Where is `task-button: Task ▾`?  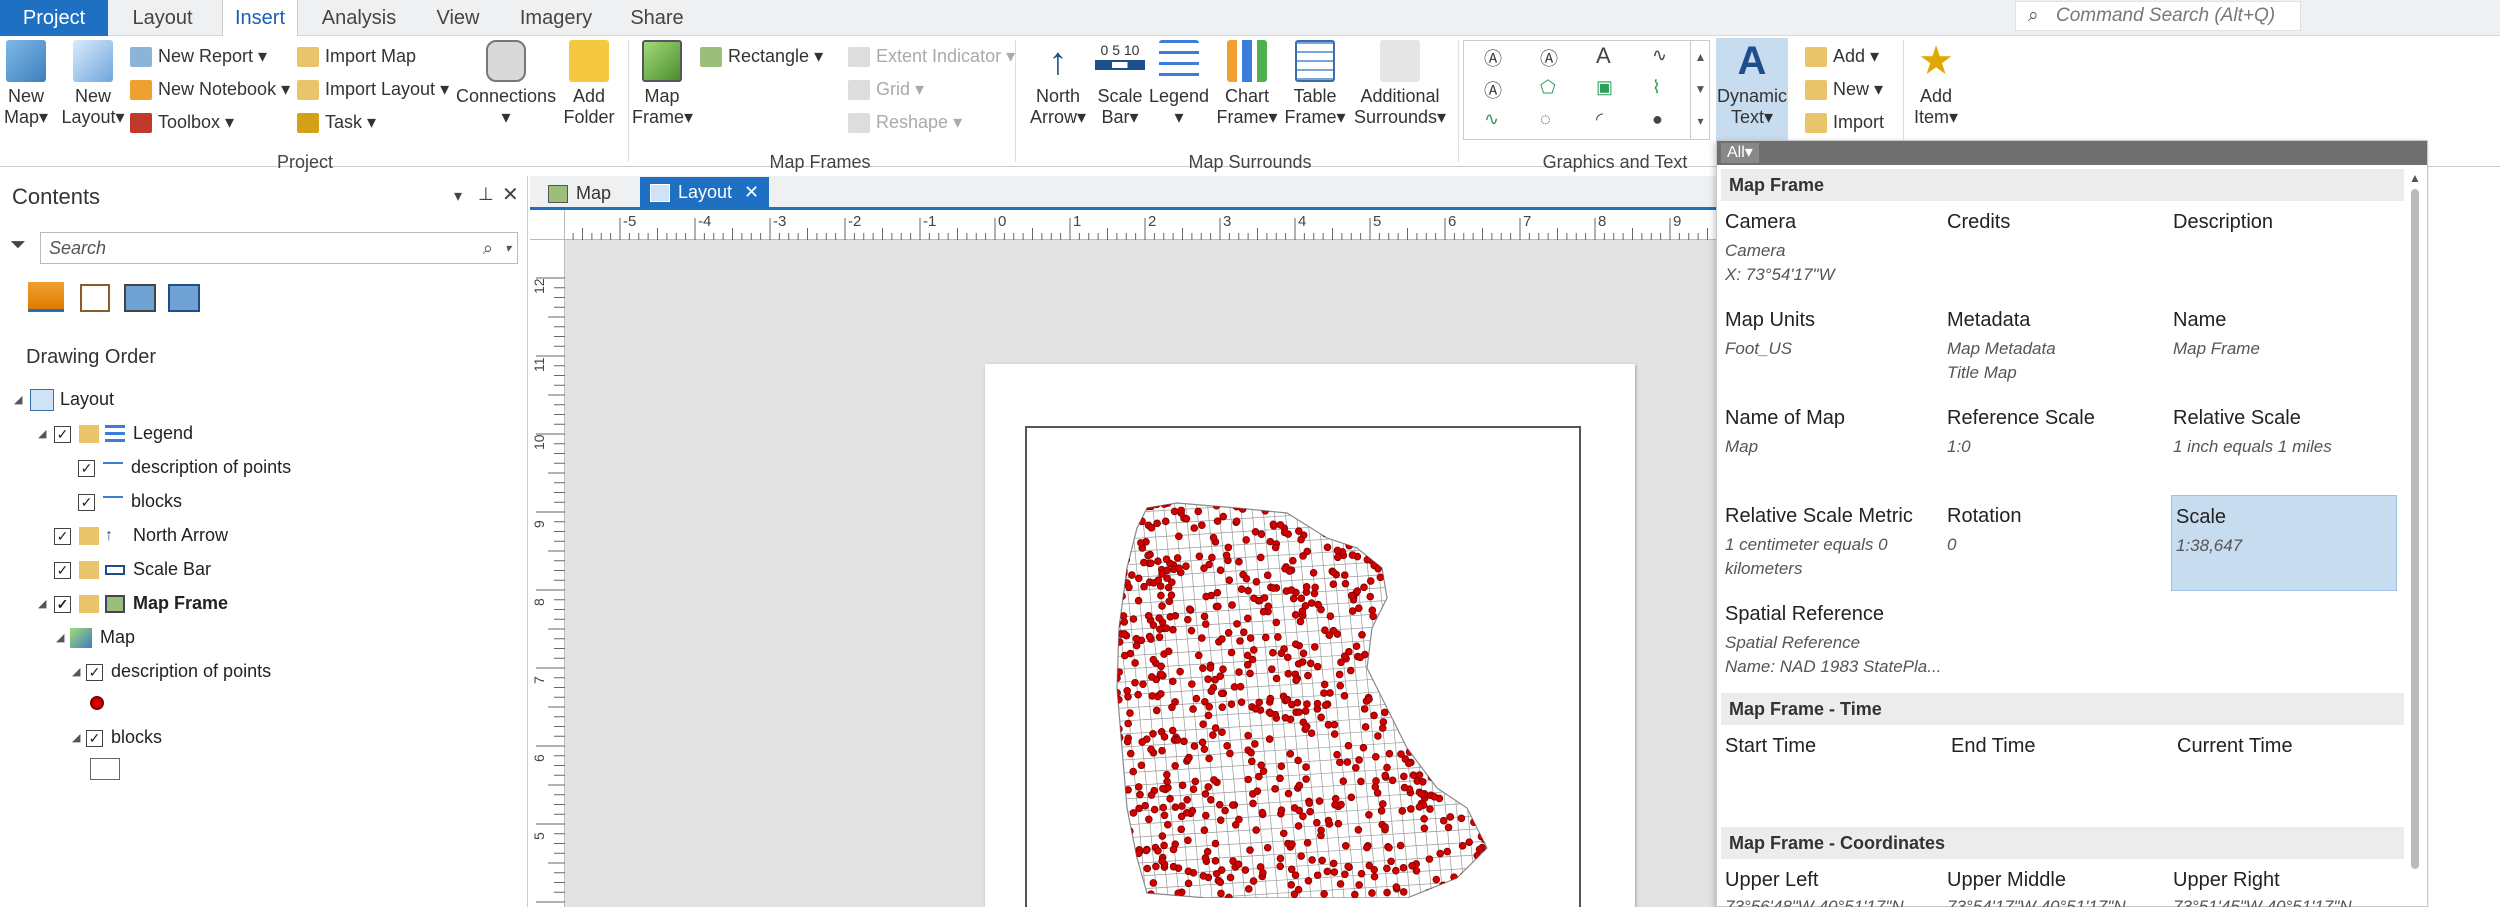
task-button: Task ▾ is located at coordinates (336, 122).